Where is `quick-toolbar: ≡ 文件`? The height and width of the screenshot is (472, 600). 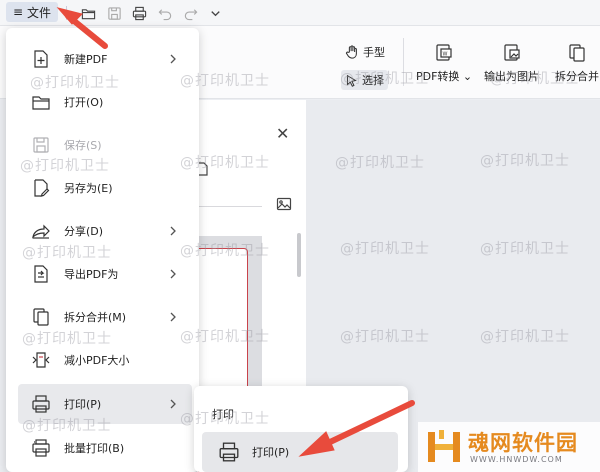 quick-toolbar: ≡ 文件 is located at coordinates (300, 13).